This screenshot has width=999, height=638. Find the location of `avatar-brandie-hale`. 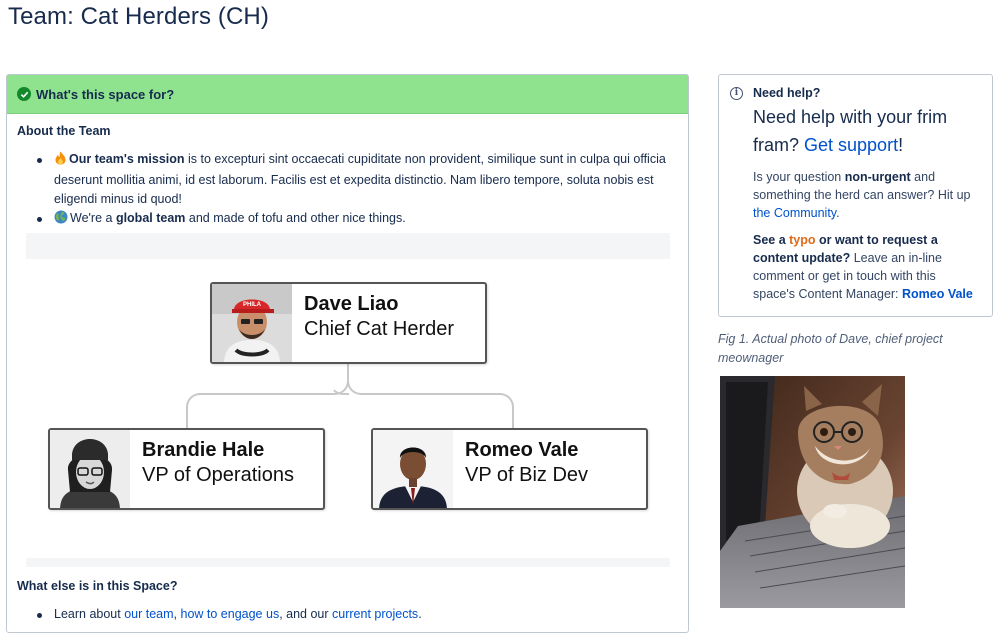

avatar-brandie-hale is located at coordinates (90, 469).